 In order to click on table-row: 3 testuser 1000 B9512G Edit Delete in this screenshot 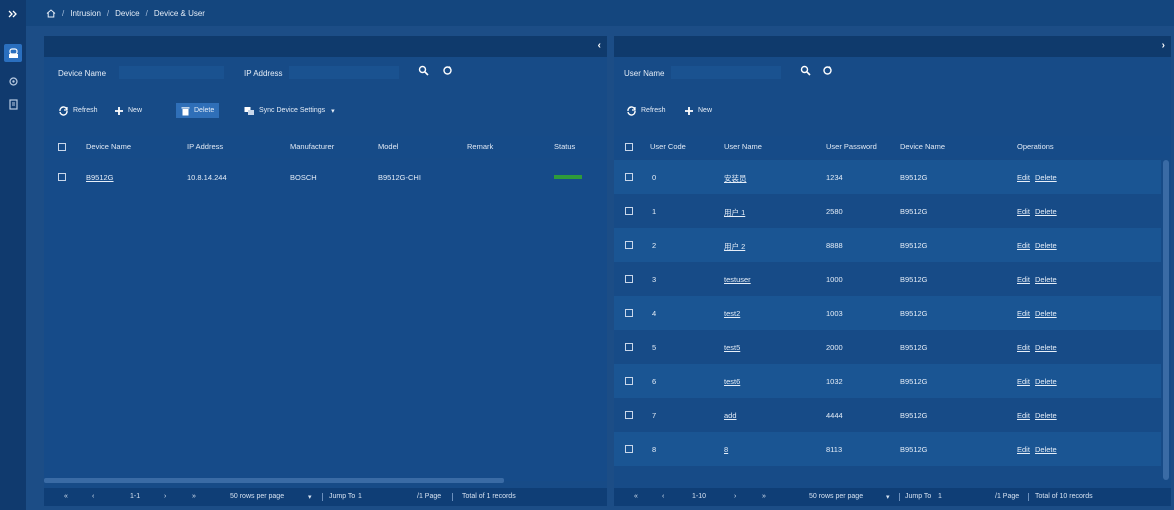, I will do `click(887, 279)`.